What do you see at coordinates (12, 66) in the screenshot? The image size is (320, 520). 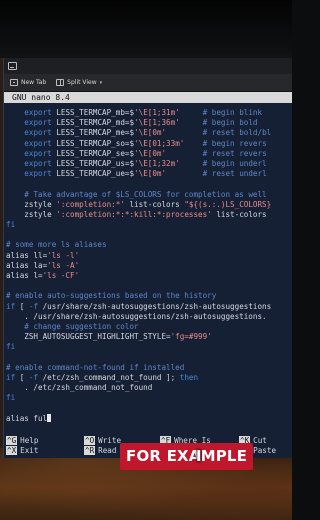 I see `terminal-icon` at bounding box center [12, 66].